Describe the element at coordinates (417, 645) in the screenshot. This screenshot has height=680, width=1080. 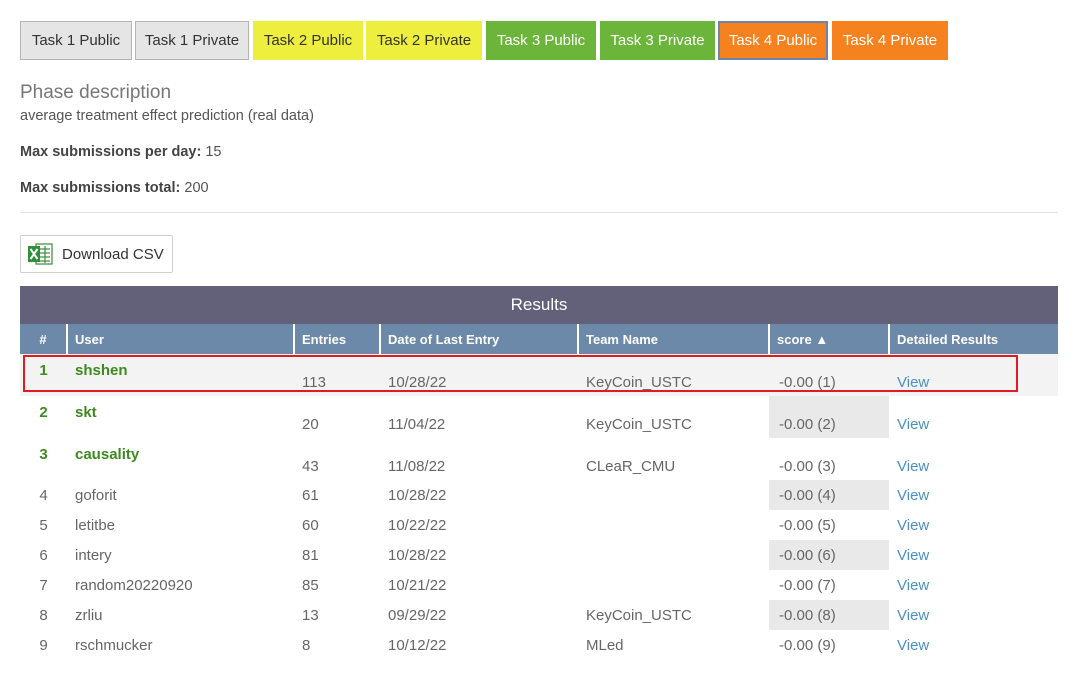
I see `row-date: 10/12/22` at that location.